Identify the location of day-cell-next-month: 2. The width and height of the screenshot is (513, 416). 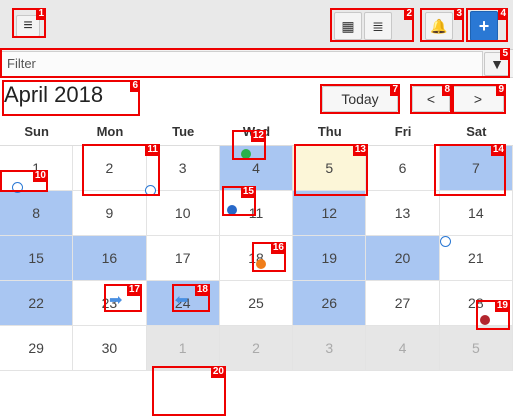
(256, 348).